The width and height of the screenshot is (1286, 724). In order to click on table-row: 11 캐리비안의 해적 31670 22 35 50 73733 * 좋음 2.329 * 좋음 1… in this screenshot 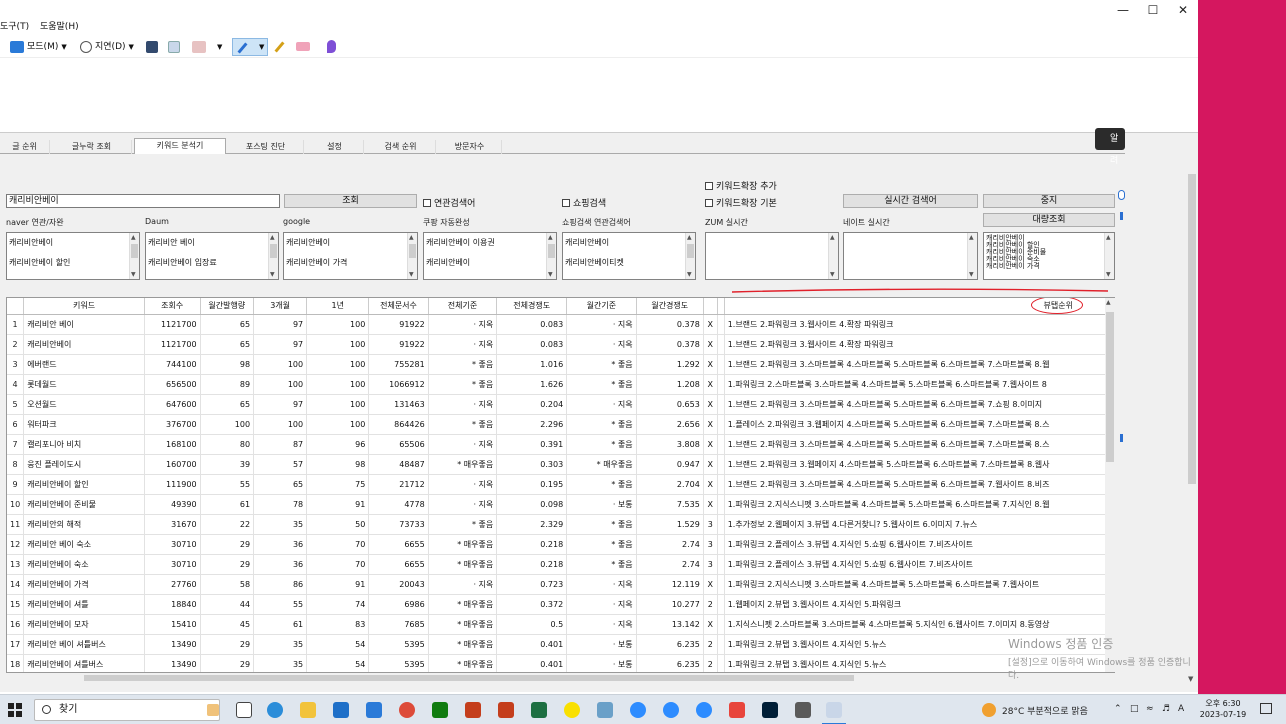, I will do `click(560, 524)`.